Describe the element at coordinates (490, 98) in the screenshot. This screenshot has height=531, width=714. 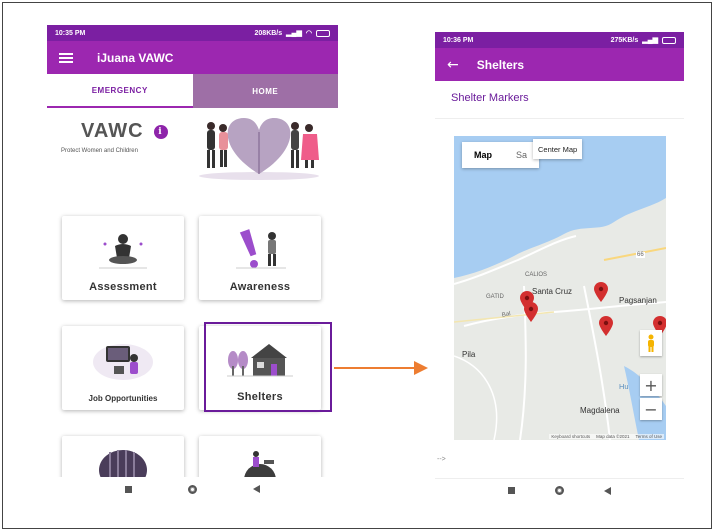
I see `page-title: Shelter Markers` at that location.